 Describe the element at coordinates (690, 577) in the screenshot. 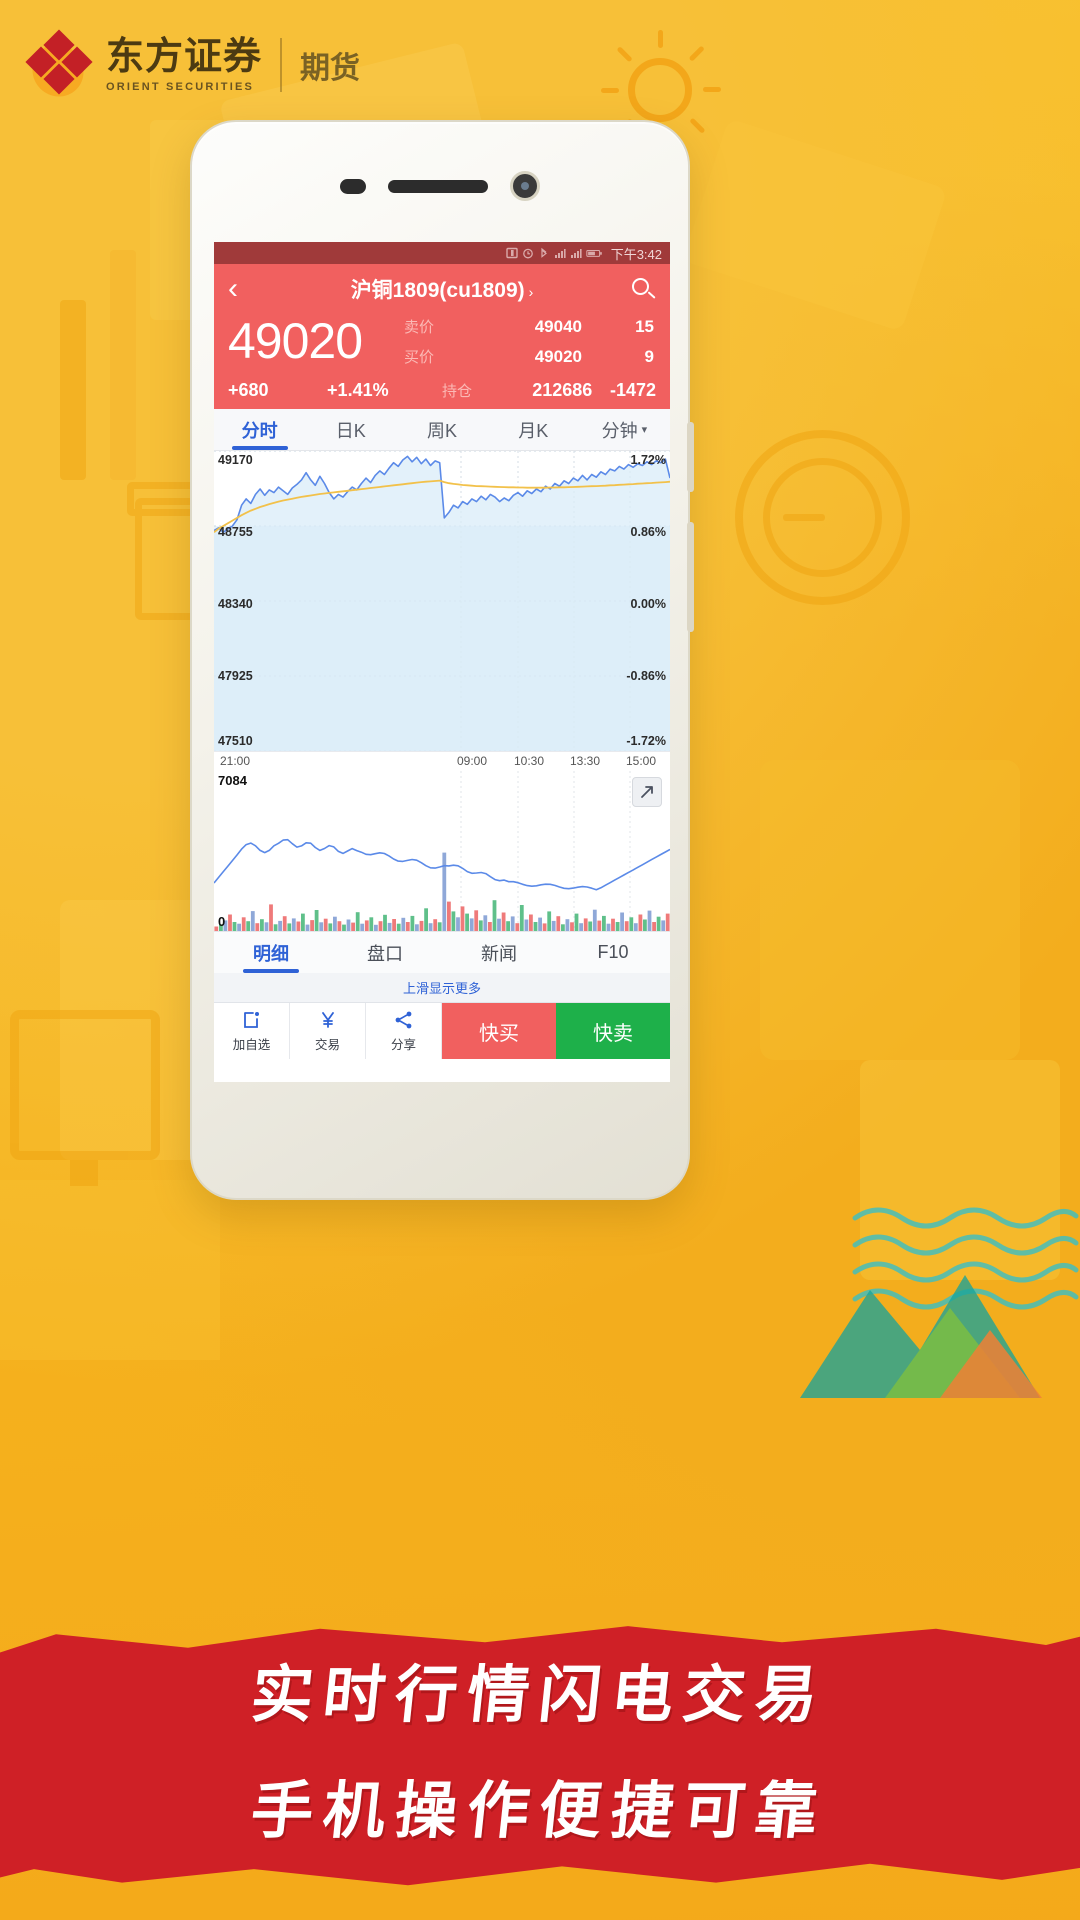

I see `phone-power-button` at that location.